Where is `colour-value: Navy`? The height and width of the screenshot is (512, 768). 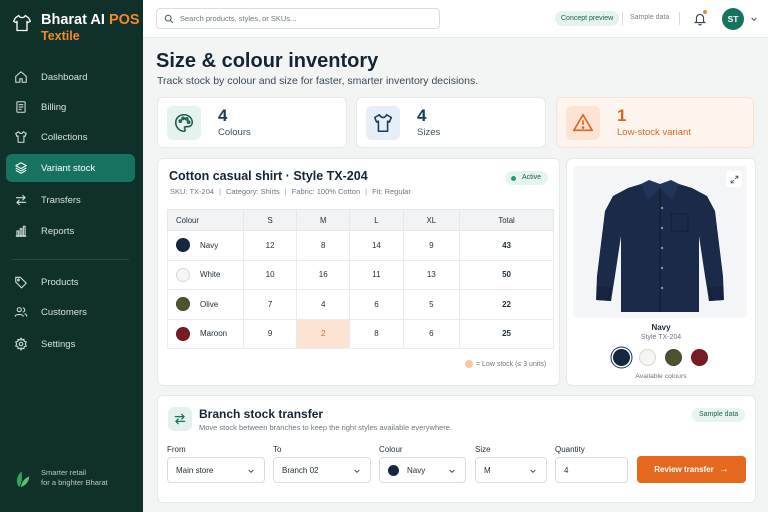 colour-value: Navy is located at coordinates (416, 470).